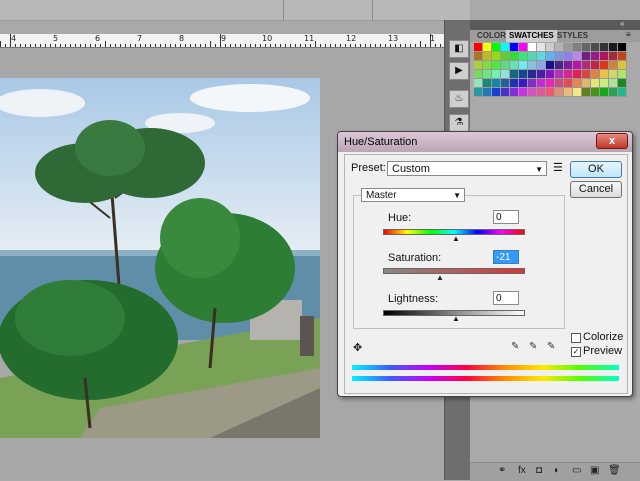 The width and height of the screenshot is (640, 481). What do you see at coordinates (459, 123) in the screenshot?
I see `clone-source-icon: ⚗` at bounding box center [459, 123].